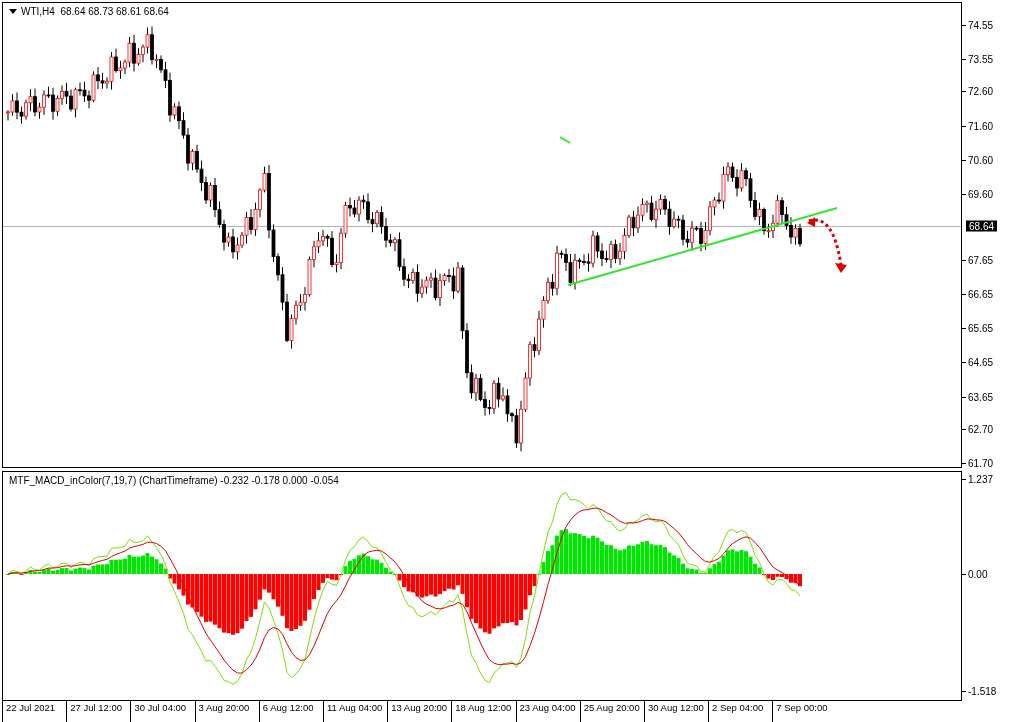 This screenshot has height=722, width=1010. Describe the element at coordinates (981, 429) in the screenshot. I see `price-axis-label: 62.70` at that location.